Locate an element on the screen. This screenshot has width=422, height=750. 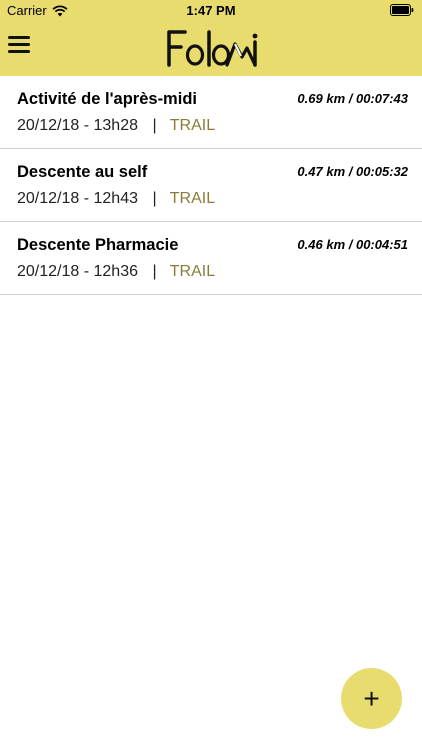
folomi-logo is located at coordinates (212, 48).